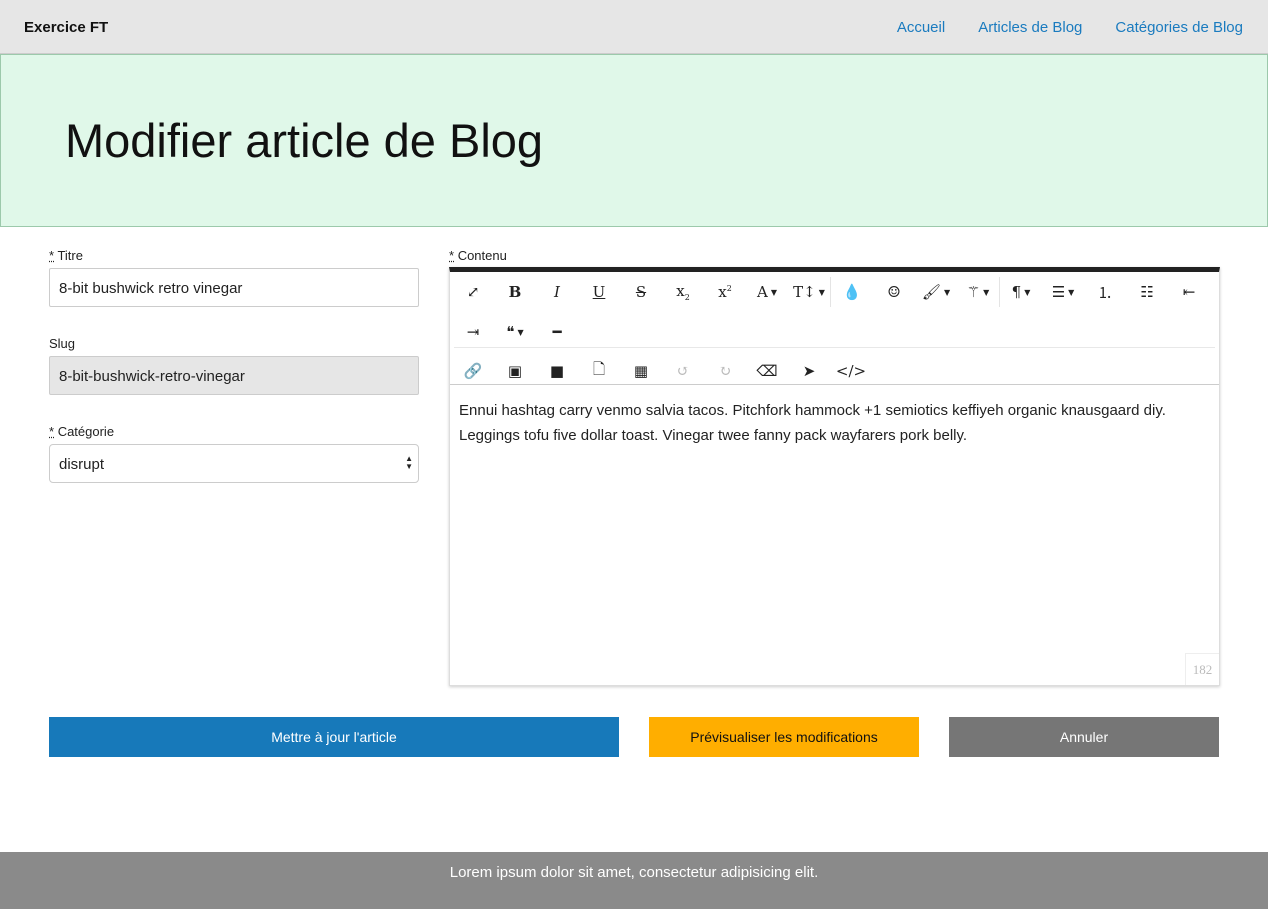 The height and width of the screenshot is (909, 1268). Describe the element at coordinates (1058, 292) in the screenshot. I see `align-icon: ☰` at that location.